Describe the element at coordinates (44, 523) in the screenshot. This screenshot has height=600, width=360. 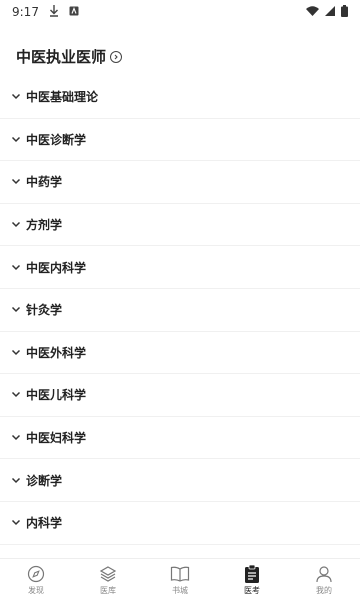
I see `category-label: 内科学` at that location.